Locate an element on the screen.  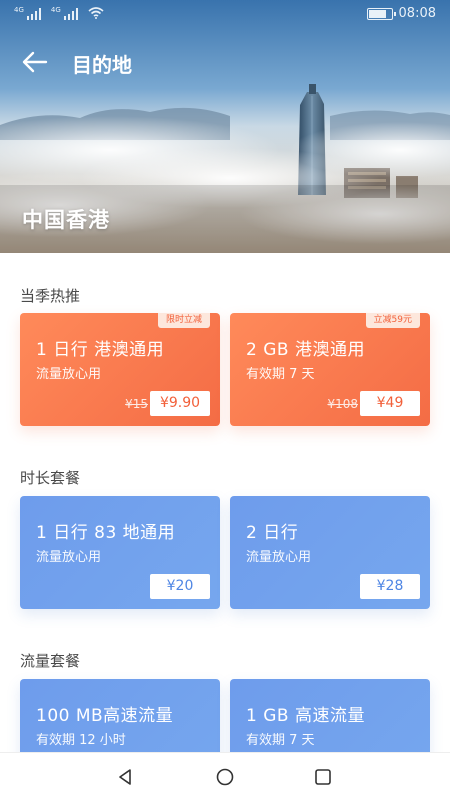
page-title: 目的地 is located at coordinates (102, 65).